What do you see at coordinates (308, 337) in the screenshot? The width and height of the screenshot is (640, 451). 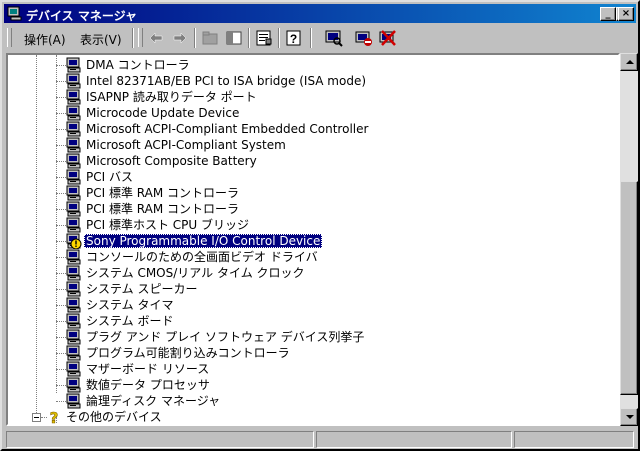 I see `tree-item-device: プラグ アンド プレイ ソフトウェア デバイス列挙子` at bounding box center [308, 337].